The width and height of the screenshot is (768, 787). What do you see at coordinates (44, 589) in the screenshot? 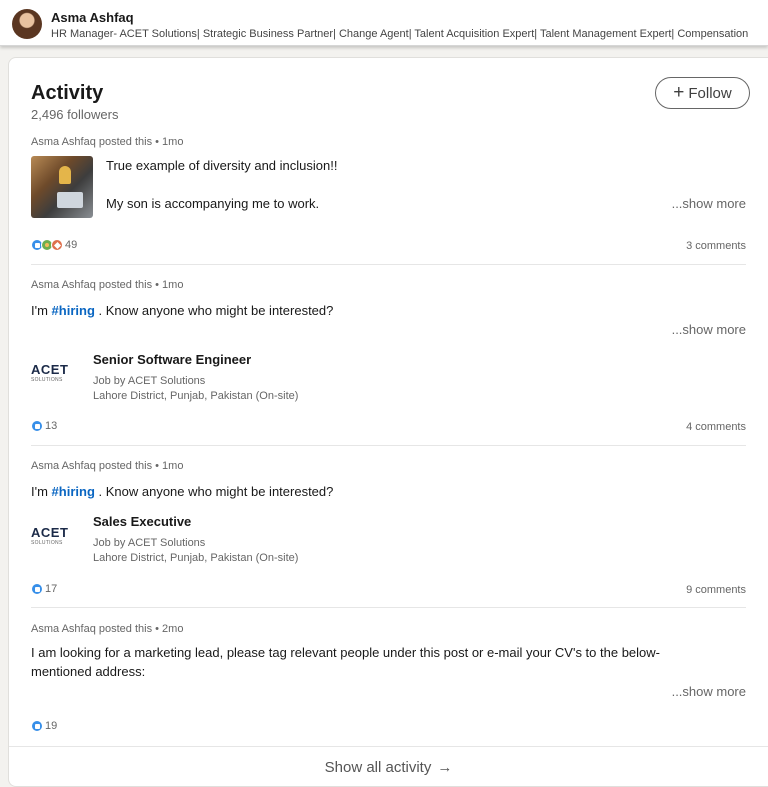
I see `reactions-count: 17` at bounding box center [44, 589].